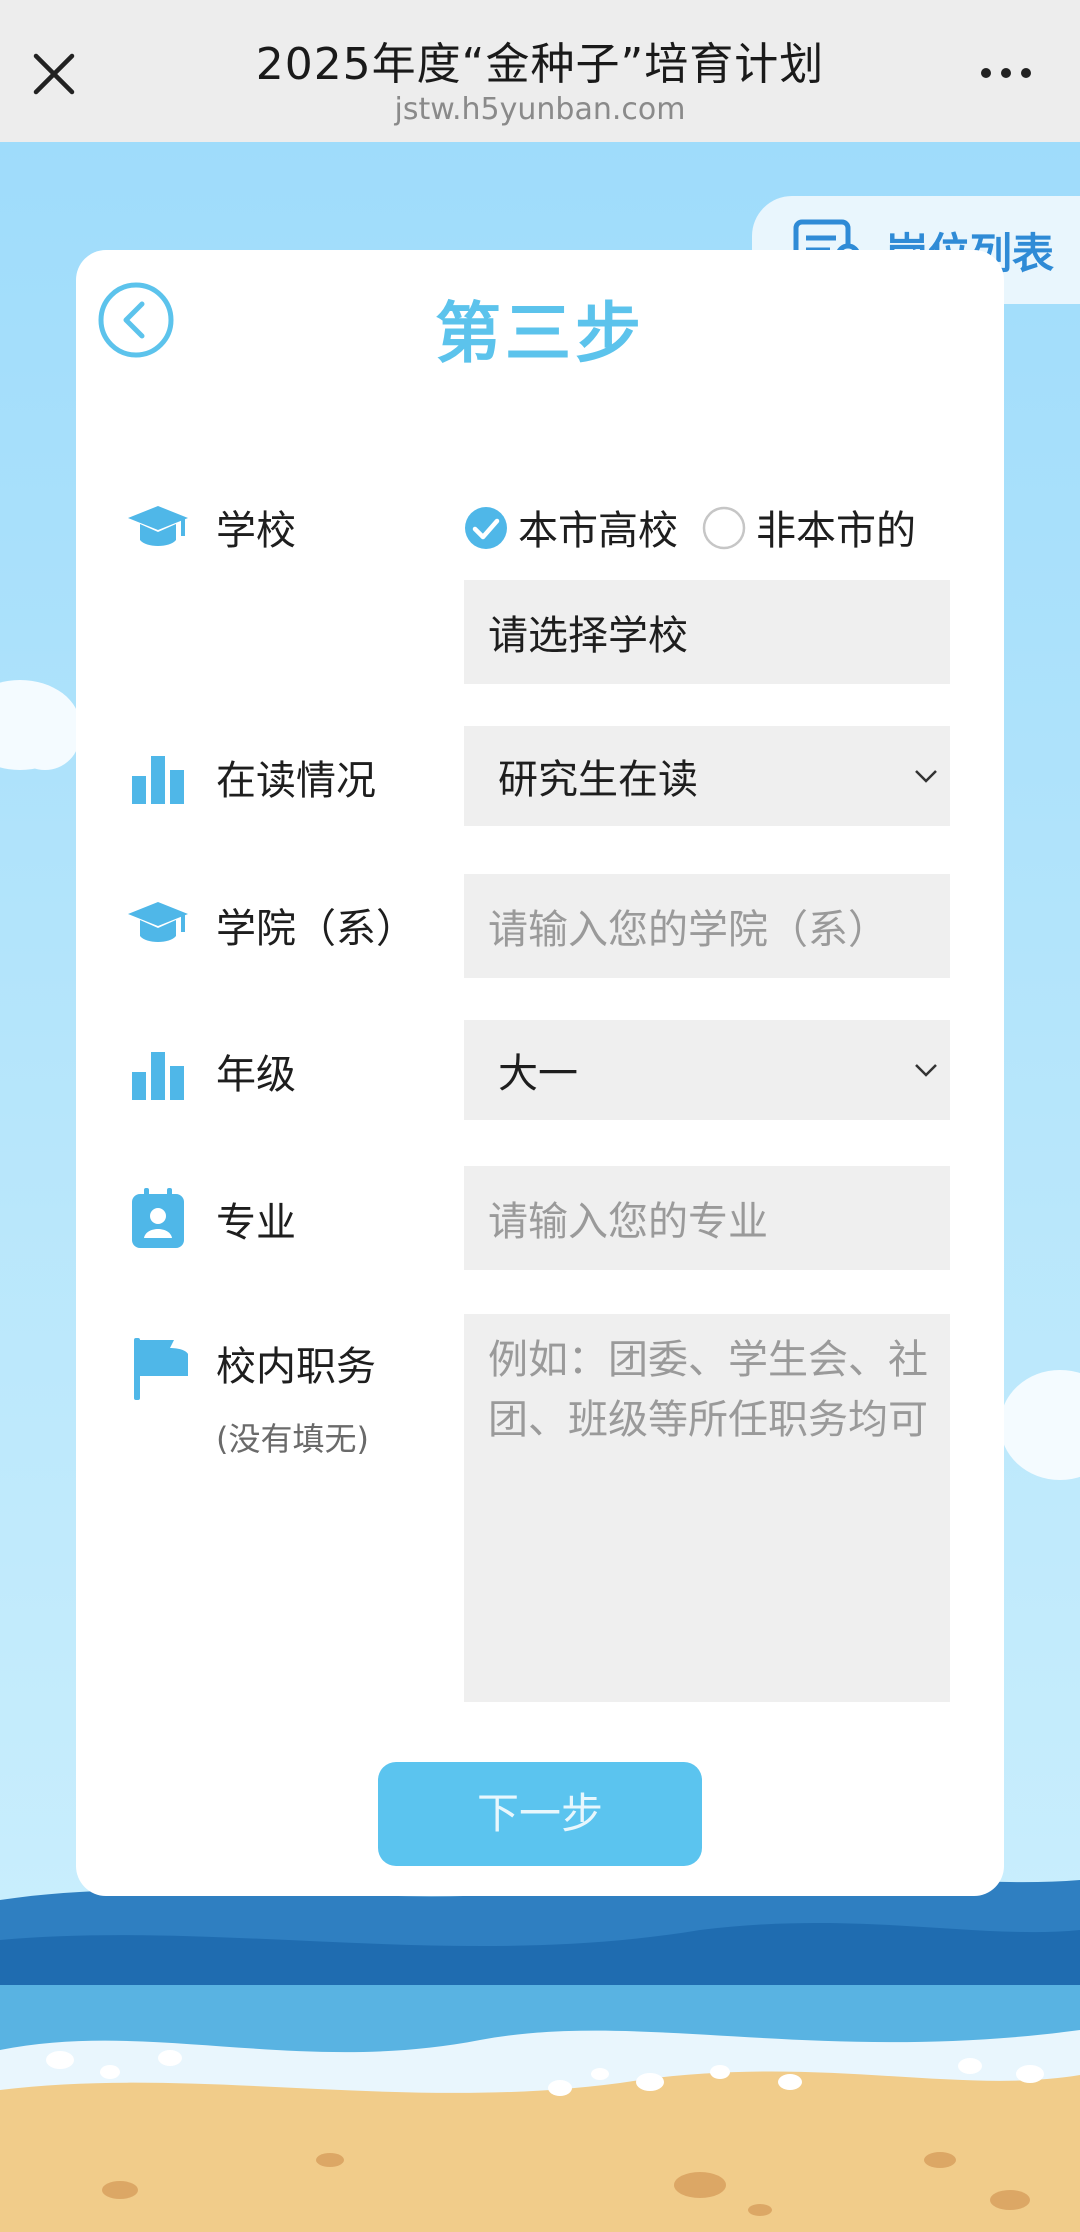 The width and height of the screenshot is (1080, 2232). What do you see at coordinates (256, 531) in the screenshot?
I see `school-label: 学校` at bounding box center [256, 531].